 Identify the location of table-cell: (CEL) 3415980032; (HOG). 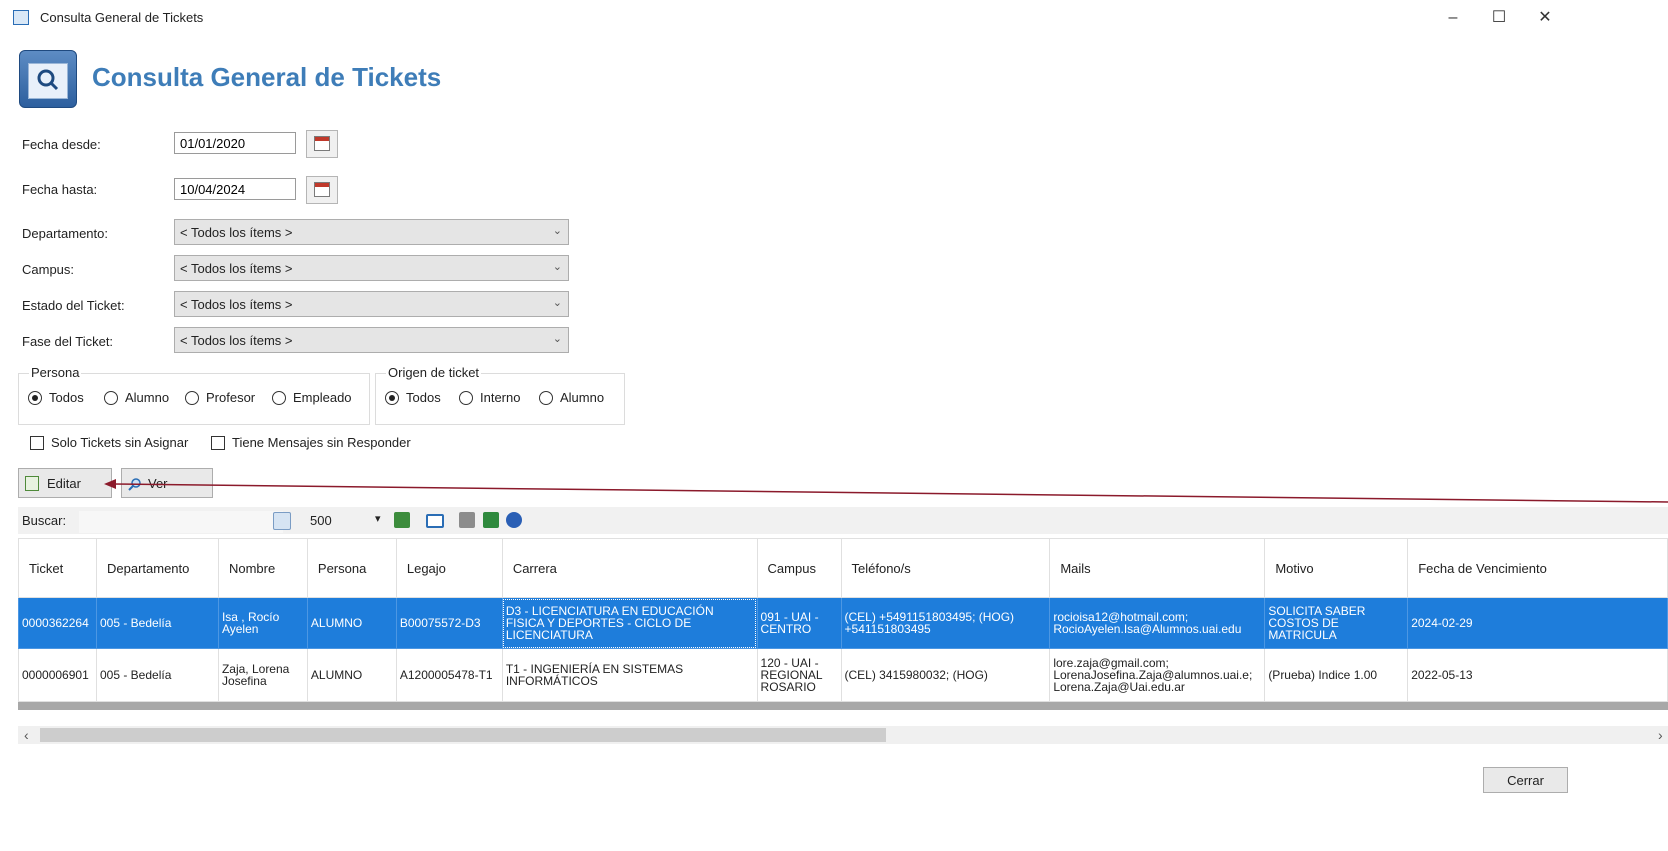
(945, 675).